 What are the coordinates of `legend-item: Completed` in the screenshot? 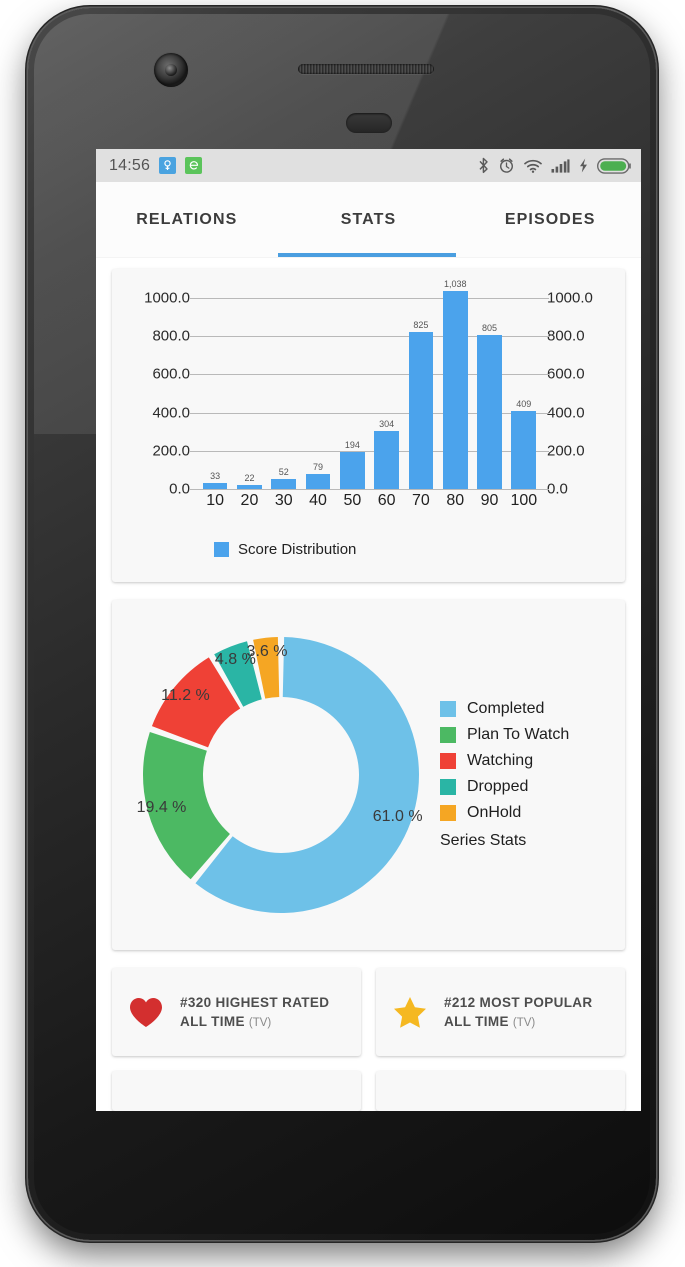 It's located at (504, 709).